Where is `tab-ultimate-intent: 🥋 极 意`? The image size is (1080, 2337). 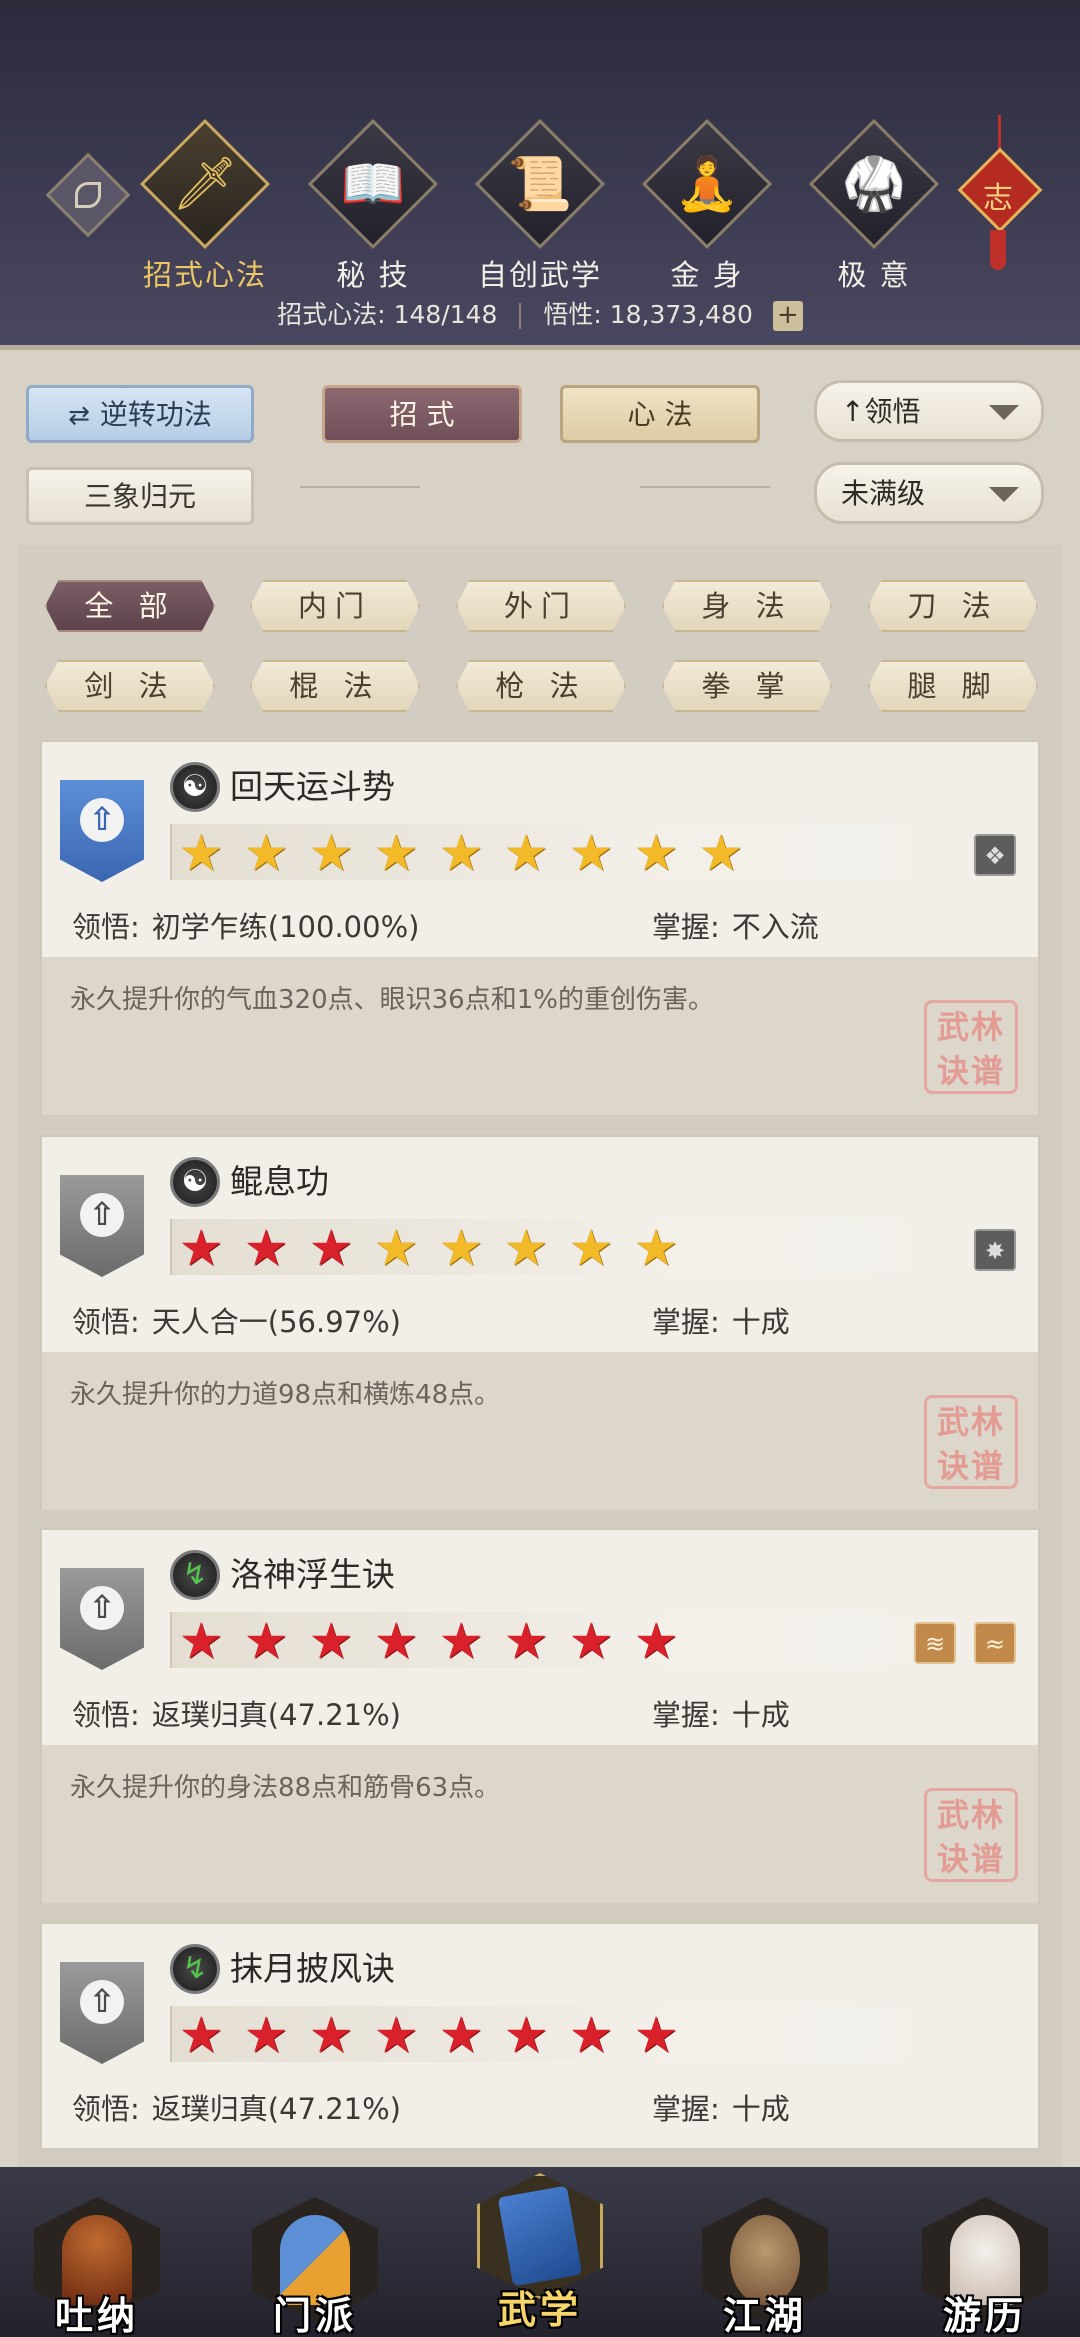
tab-ultimate-intent: 🥋 极 意 is located at coordinates (874, 206).